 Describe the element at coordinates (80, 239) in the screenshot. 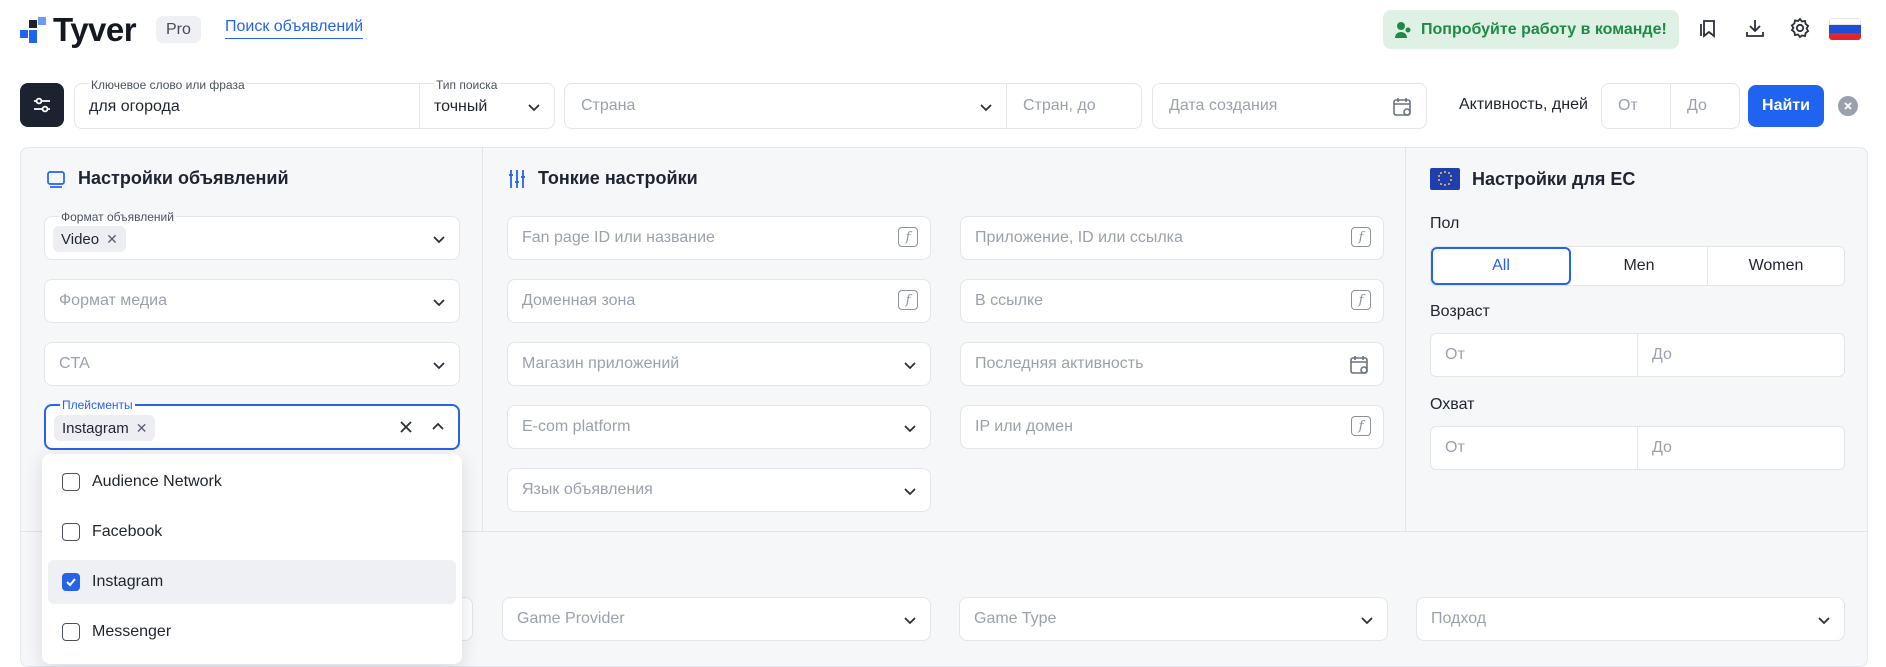

I see `format-chip-label: Video` at that location.